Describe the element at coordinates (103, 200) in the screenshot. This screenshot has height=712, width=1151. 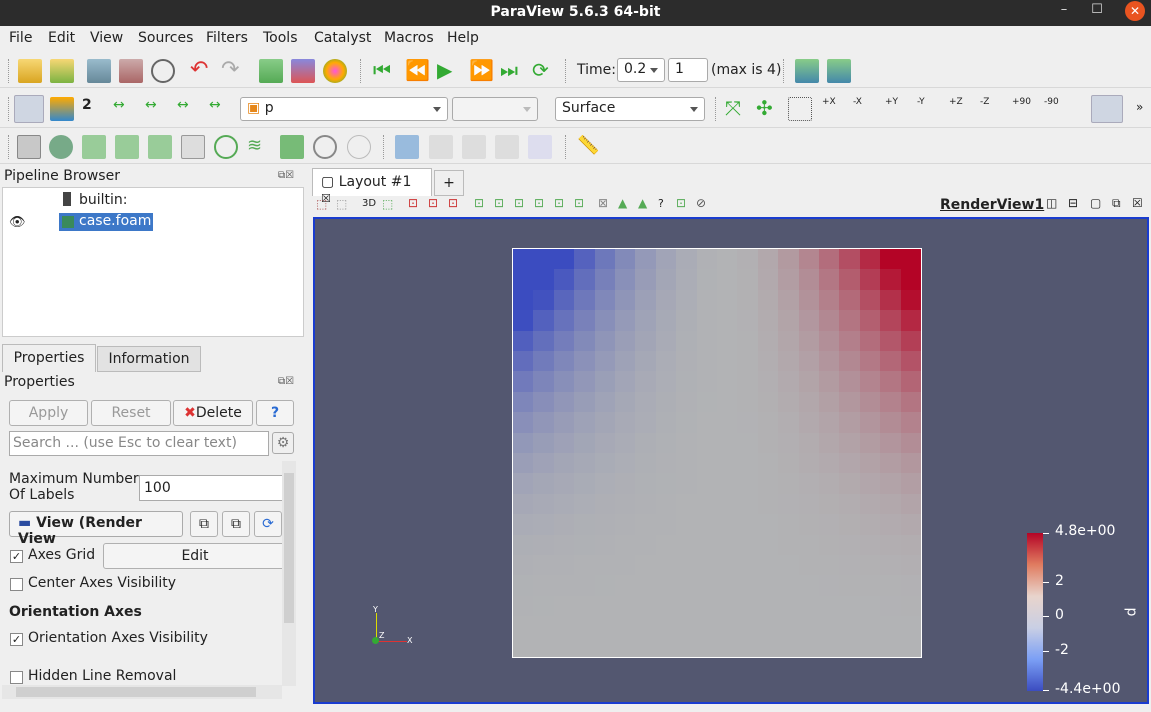
I see `pipeline-builtin: builtin:` at that location.